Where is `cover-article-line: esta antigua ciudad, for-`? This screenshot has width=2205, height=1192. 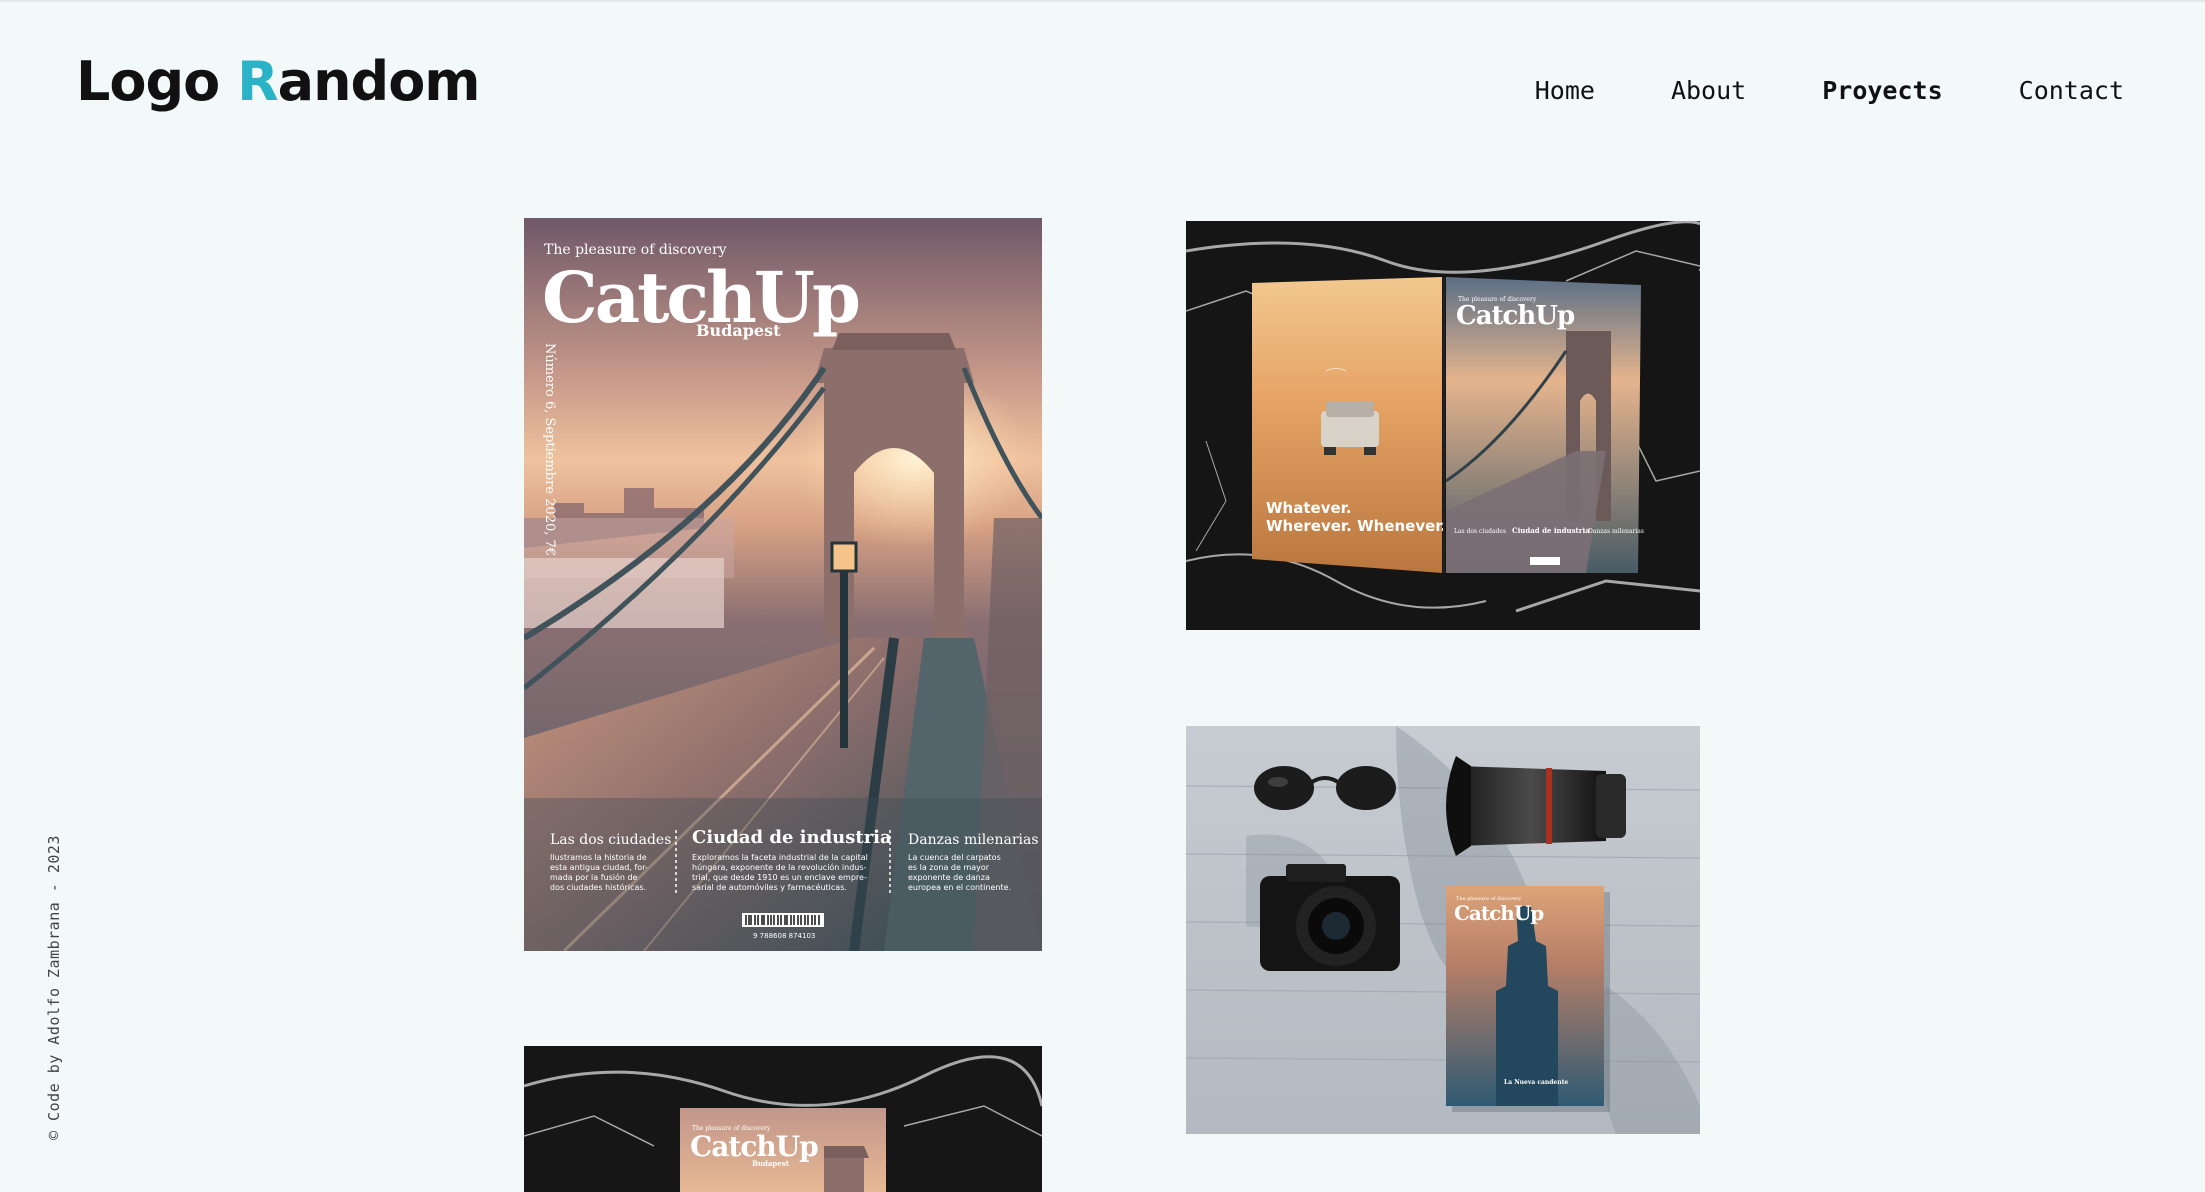
cover-article-line: esta antigua ciudad, for- is located at coordinates (599, 867).